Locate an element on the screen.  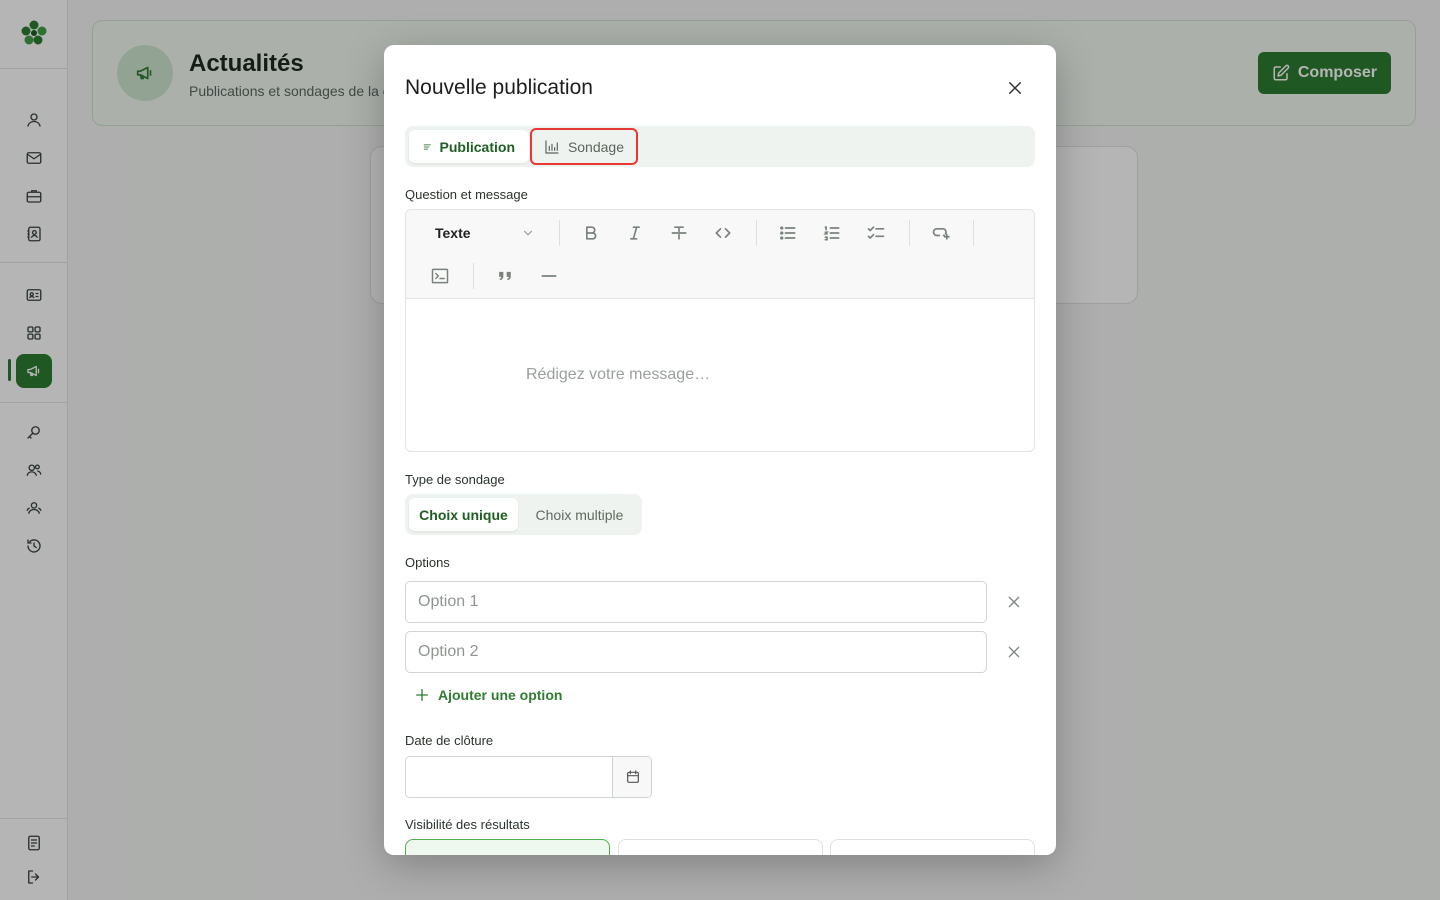
message-label: Question et message is located at coordinates (466, 194).